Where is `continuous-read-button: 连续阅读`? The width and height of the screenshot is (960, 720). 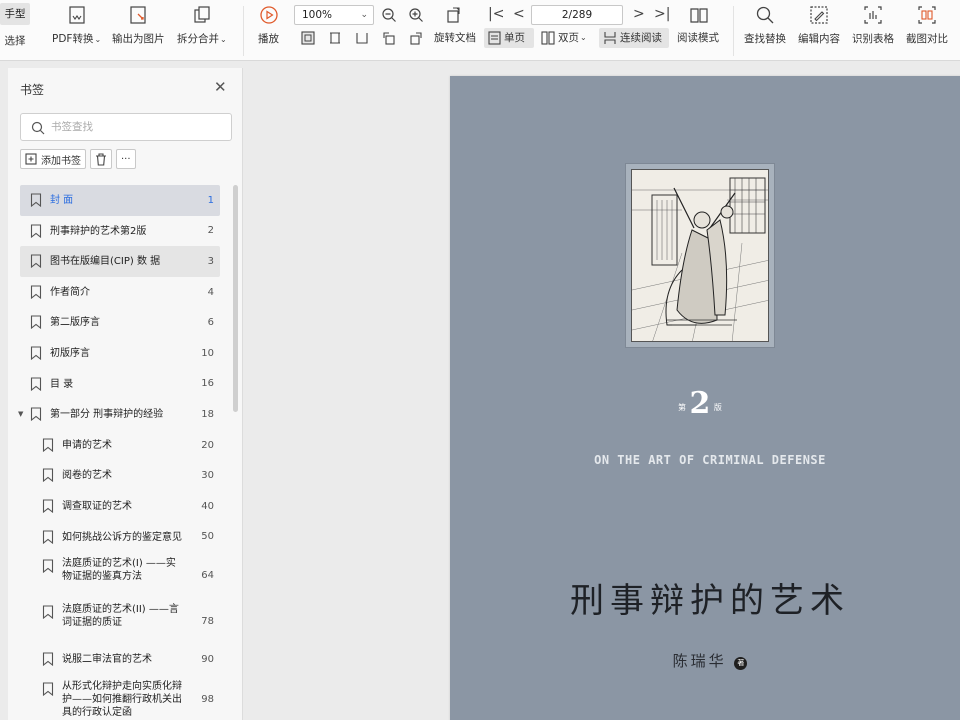 continuous-read-button: 连续阅读 is located at coordinates (632, 37).